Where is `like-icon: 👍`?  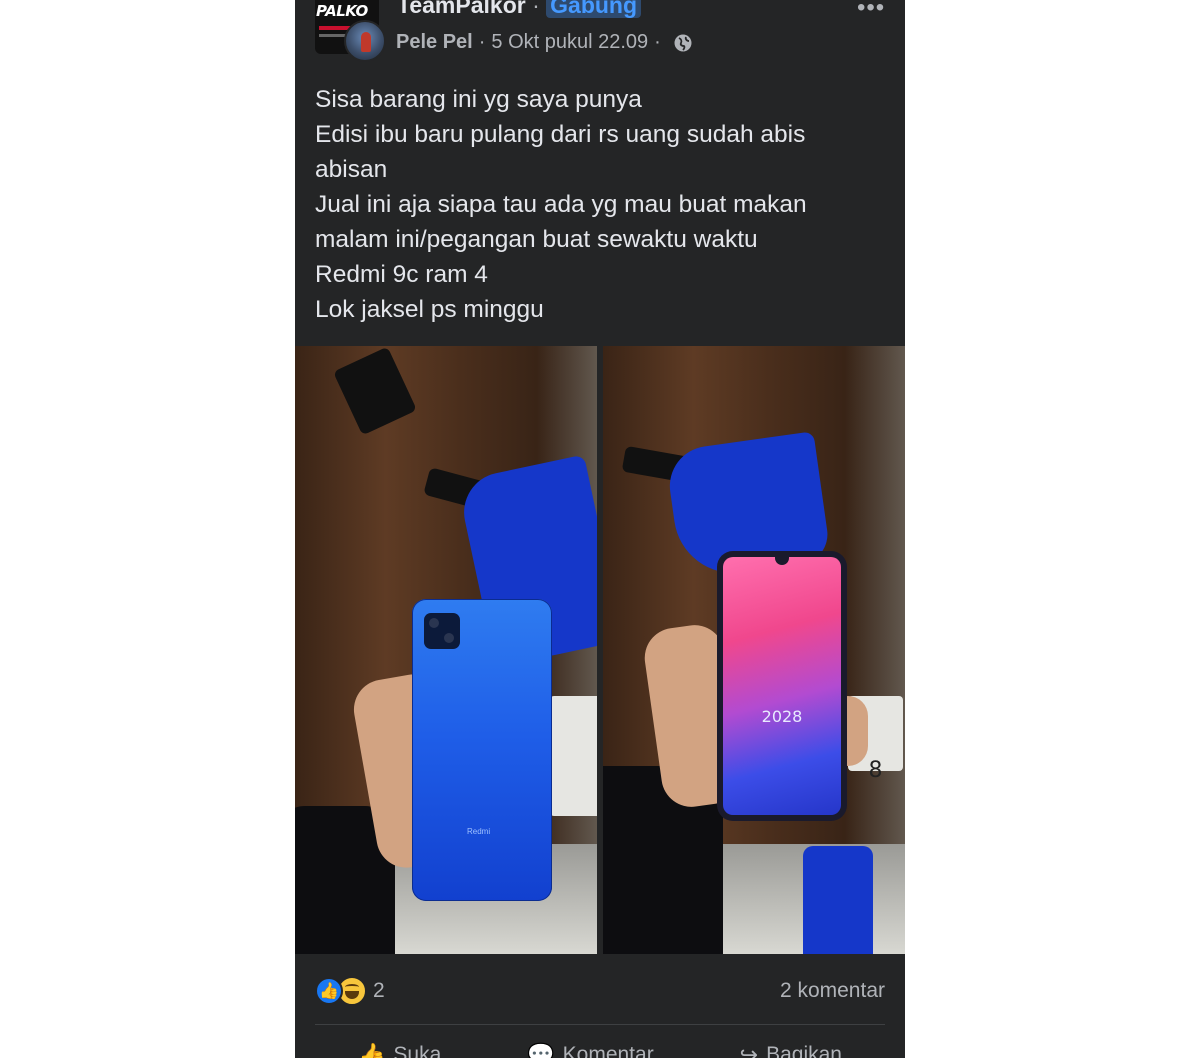 like-icon: 👍 is located at coordinates (329, 991).